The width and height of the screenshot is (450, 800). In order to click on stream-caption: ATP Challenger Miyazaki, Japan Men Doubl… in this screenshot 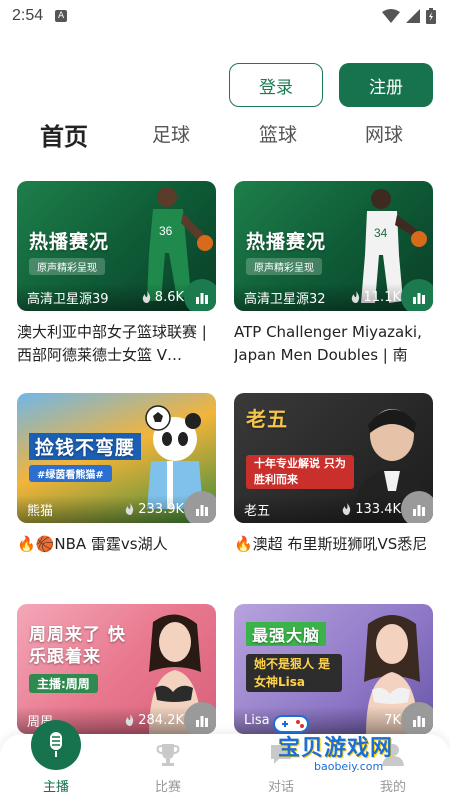, I will do `click(333, 344)`.